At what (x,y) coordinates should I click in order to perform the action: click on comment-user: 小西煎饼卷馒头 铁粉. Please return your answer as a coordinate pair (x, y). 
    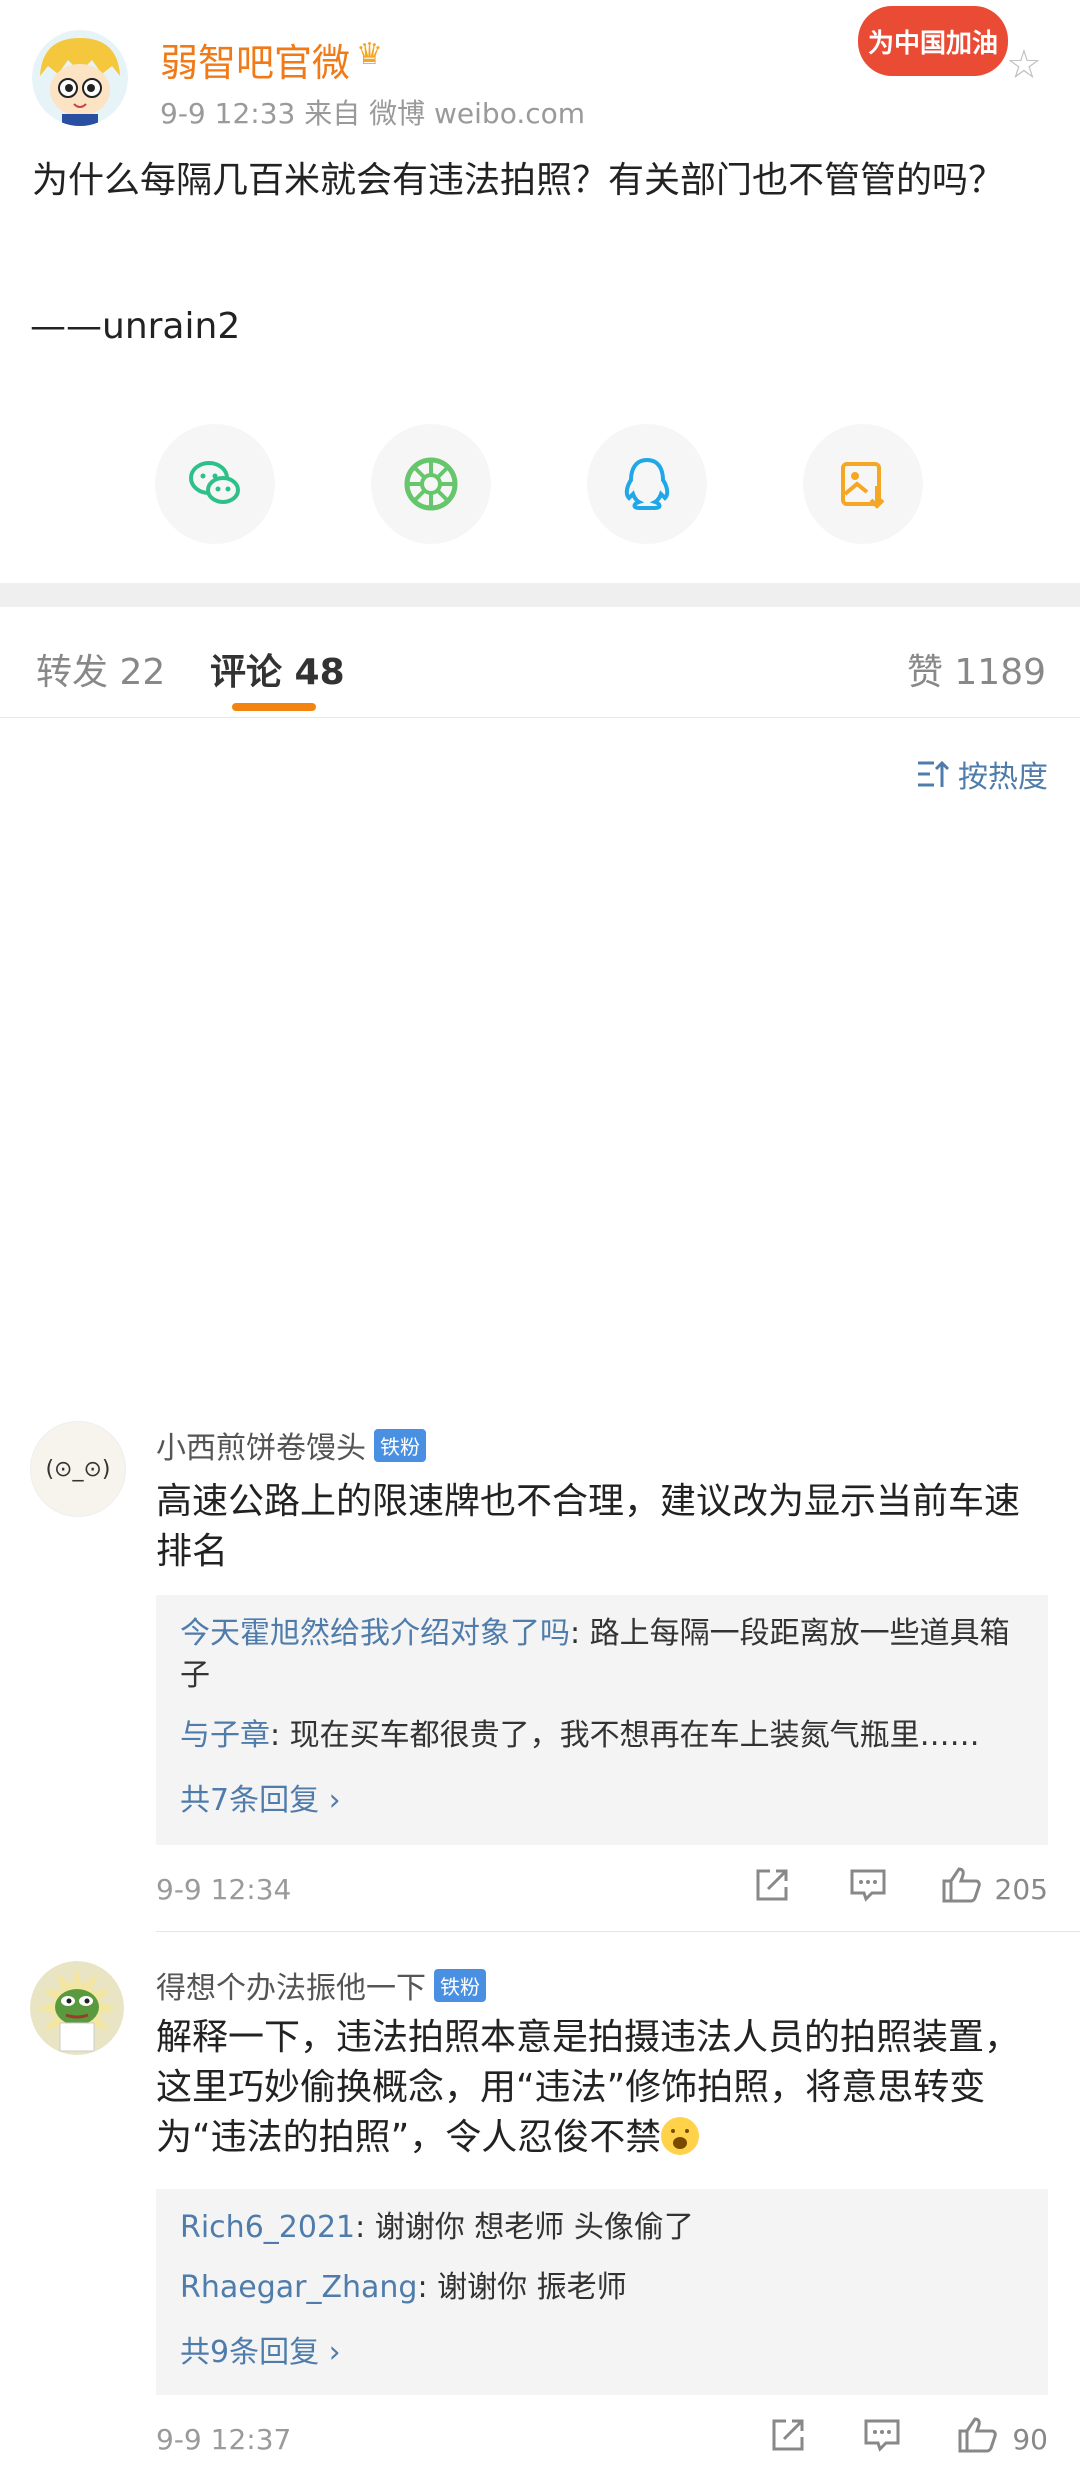
    Looking at the image, I should click on (291, 1445).